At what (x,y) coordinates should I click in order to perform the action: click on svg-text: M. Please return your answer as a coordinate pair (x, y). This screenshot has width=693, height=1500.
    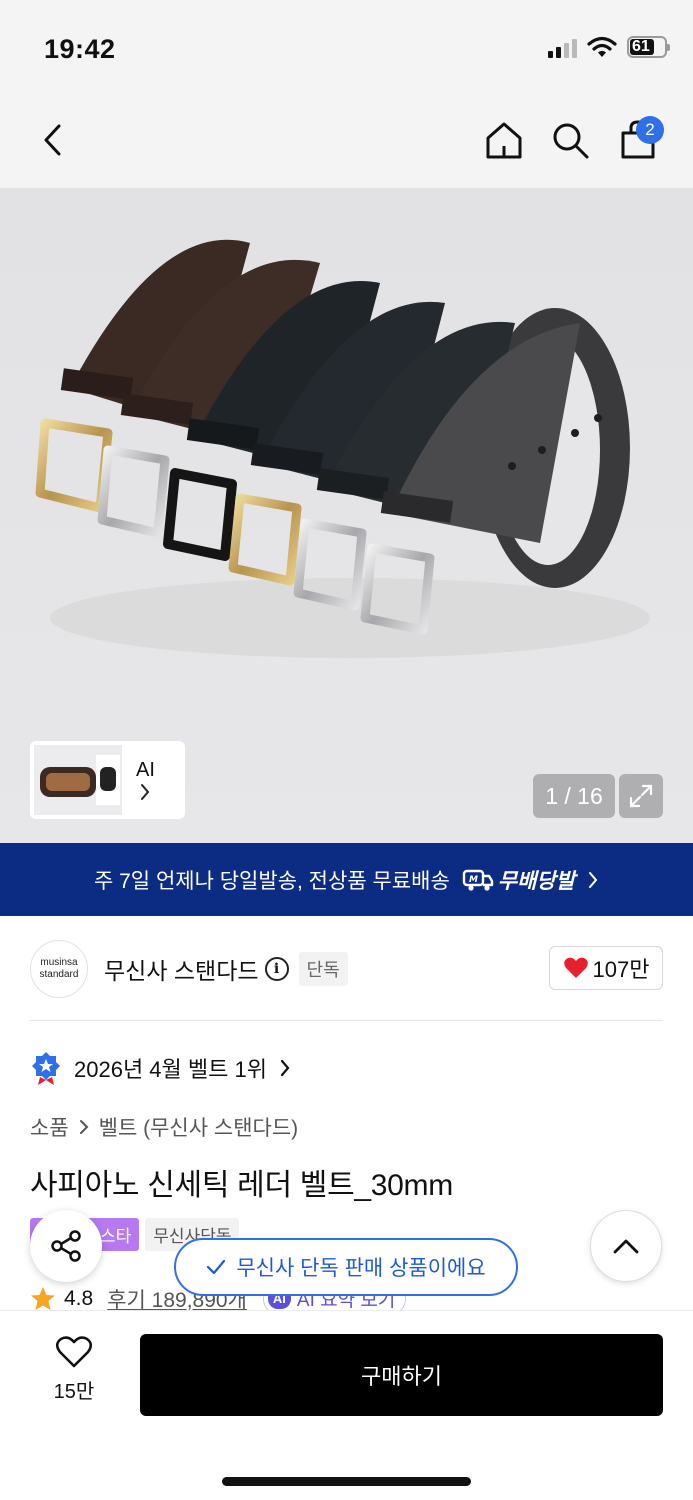
    Looking at the image, I should click on (473, 880).